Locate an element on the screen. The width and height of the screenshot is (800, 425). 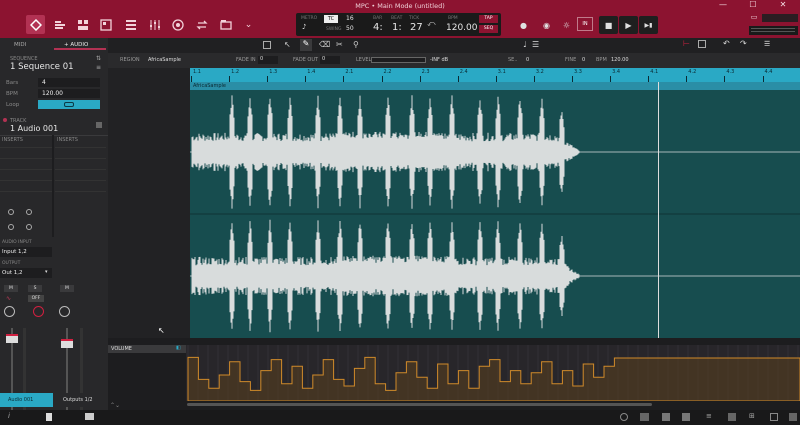
glue-tool-icon: ⚲ is located at coordinates (356, 44).